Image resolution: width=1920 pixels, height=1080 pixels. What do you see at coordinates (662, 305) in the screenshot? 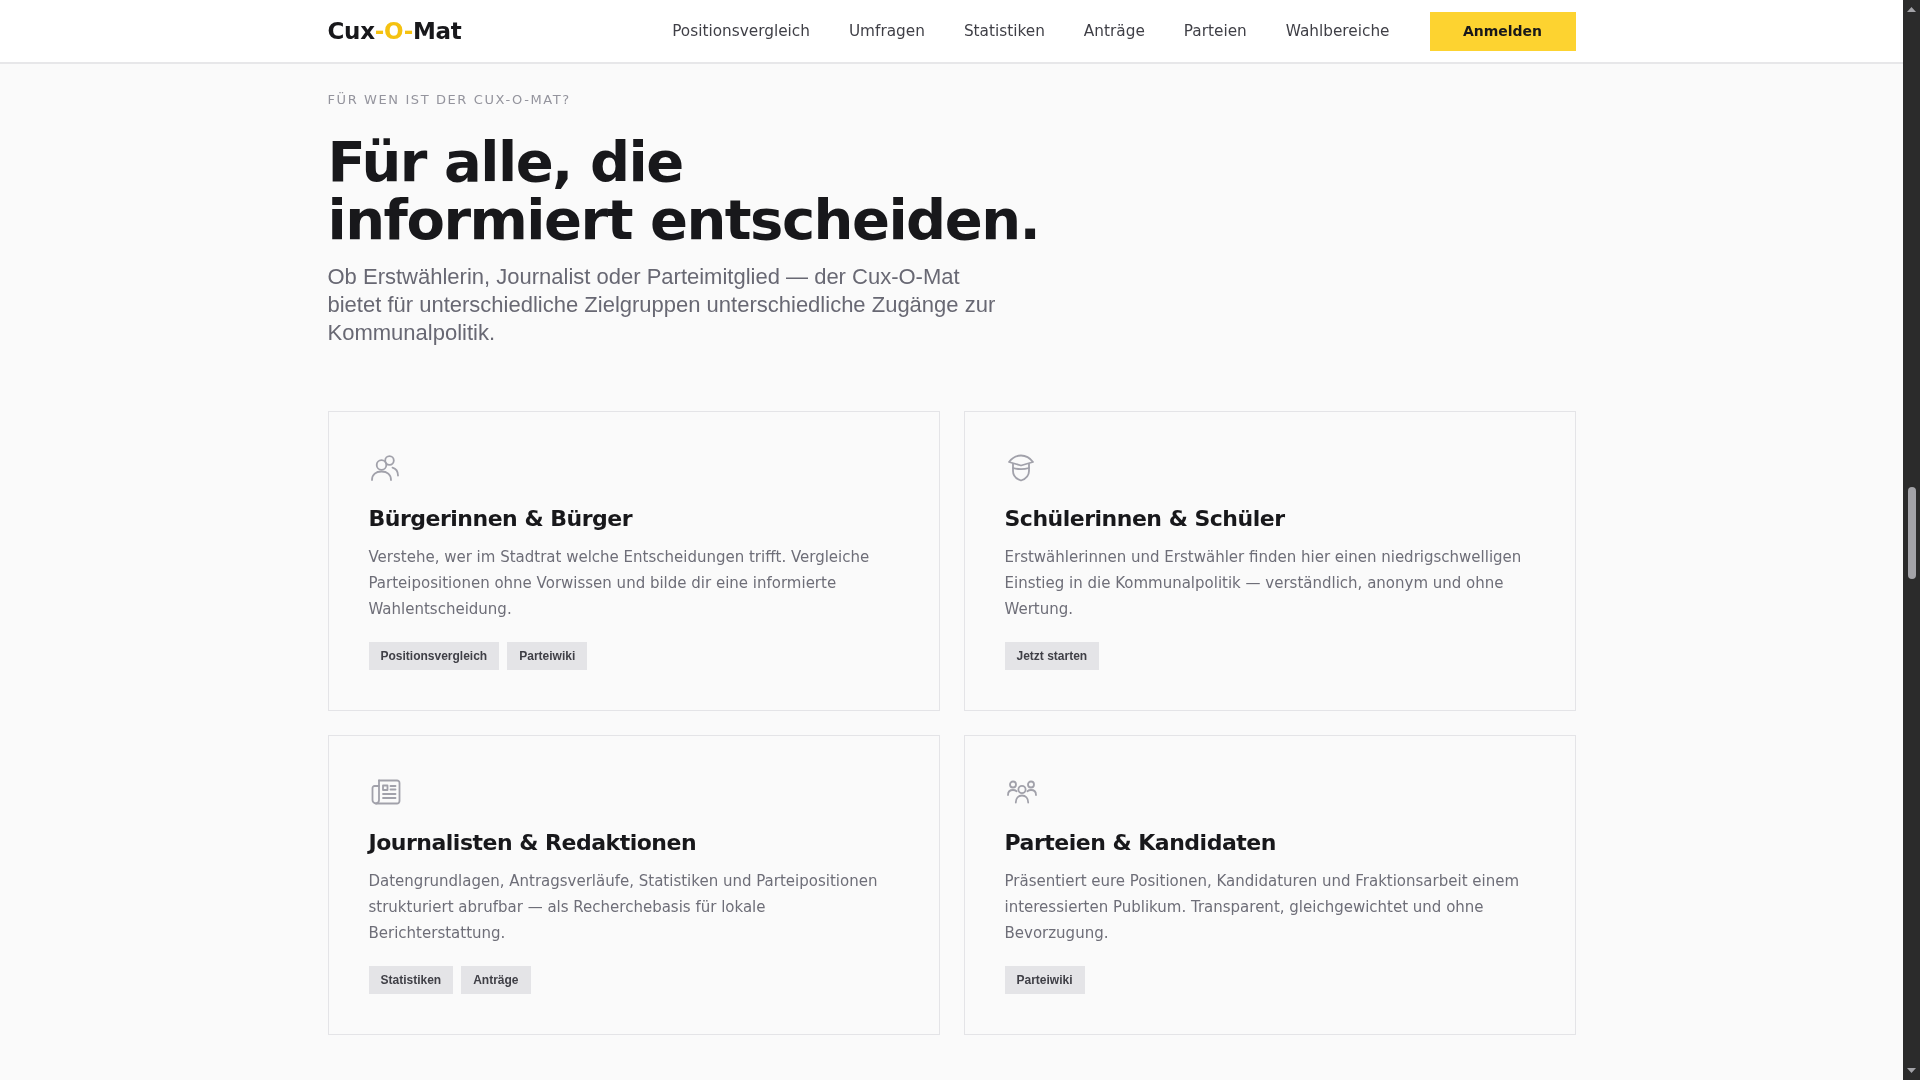
I see `section-intro: Ob Erstwählerin, Journalist oder Parteimitglied — der Cux-O-Mat bietet für unterschiedliche Zielgruppen unterschiedliche Zugänge zur Kommunalpolitik.` at bounding box center [662, 305].